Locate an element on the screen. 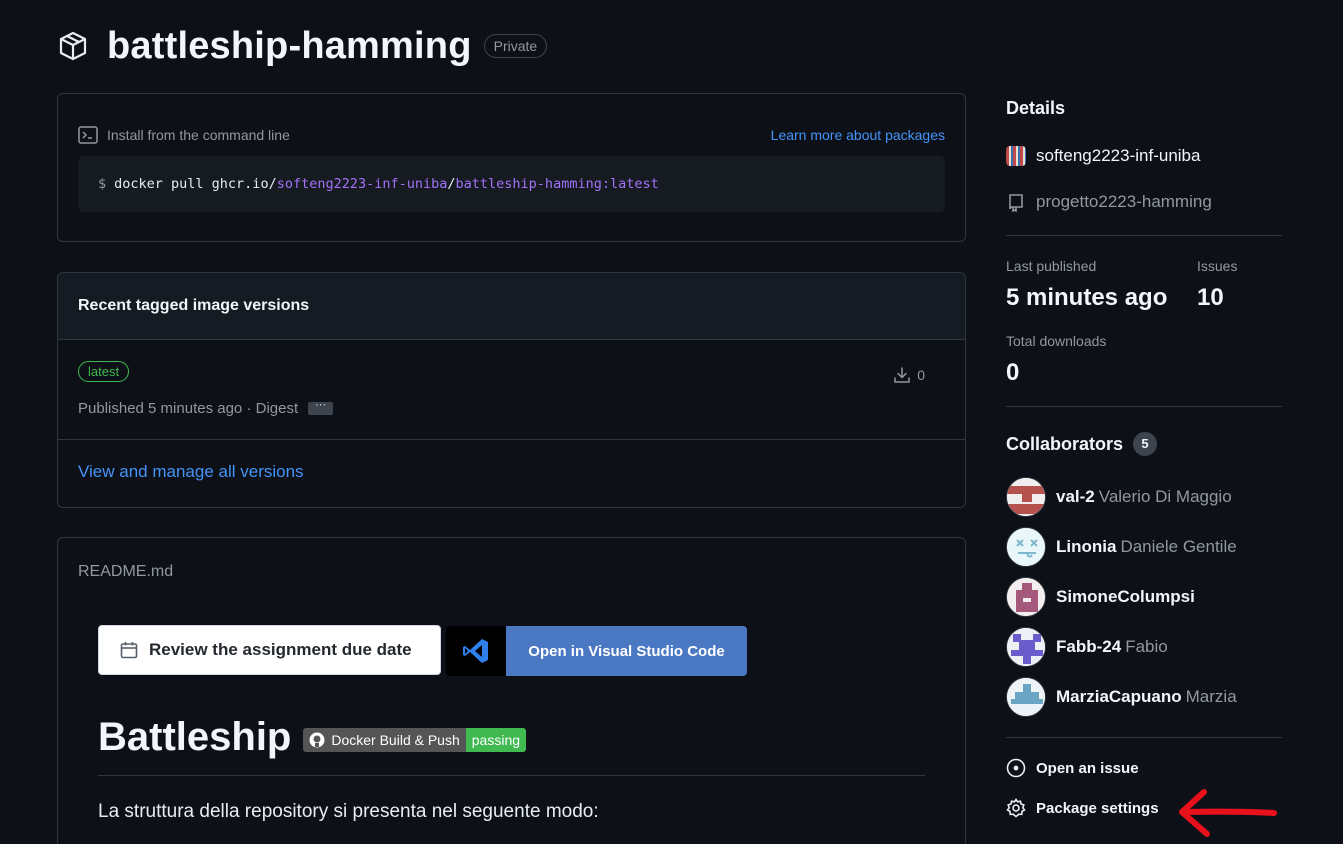 The image size is (1343, 844). vscode-button-label: Open in Visual Studio Code is located at coordinates (626, 651).